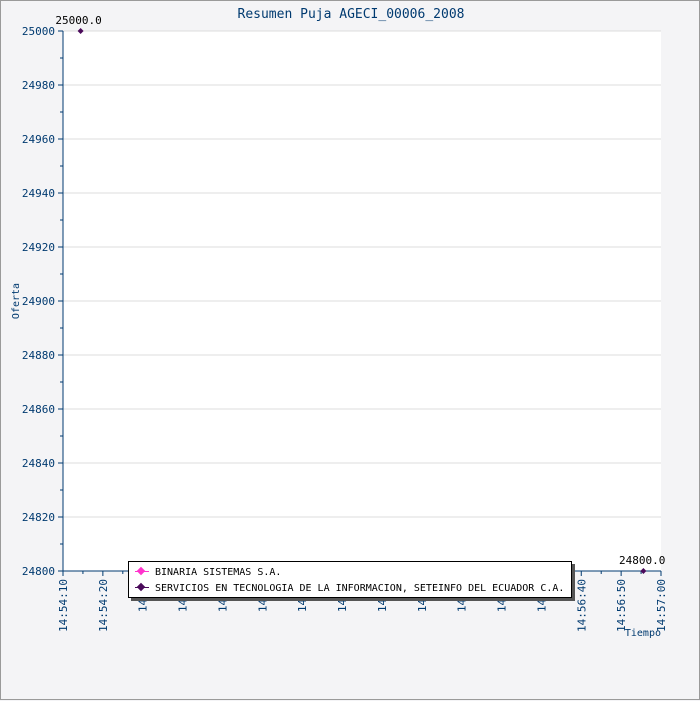 The height and width of the screenshot is (701, 700). What do you see at coordinates (78, 20) in the screenshot?
I see `data-label: 25000.0` at bounding box center [78, 20].